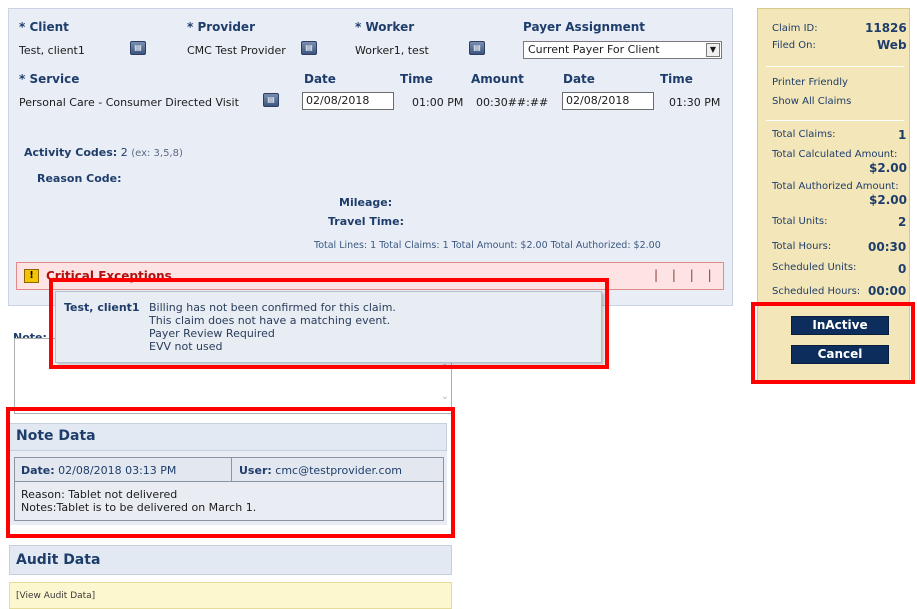 This screenshot has height=609, width=917. I want to click on reason-code-label: Reason Code:, so click(79, 178).